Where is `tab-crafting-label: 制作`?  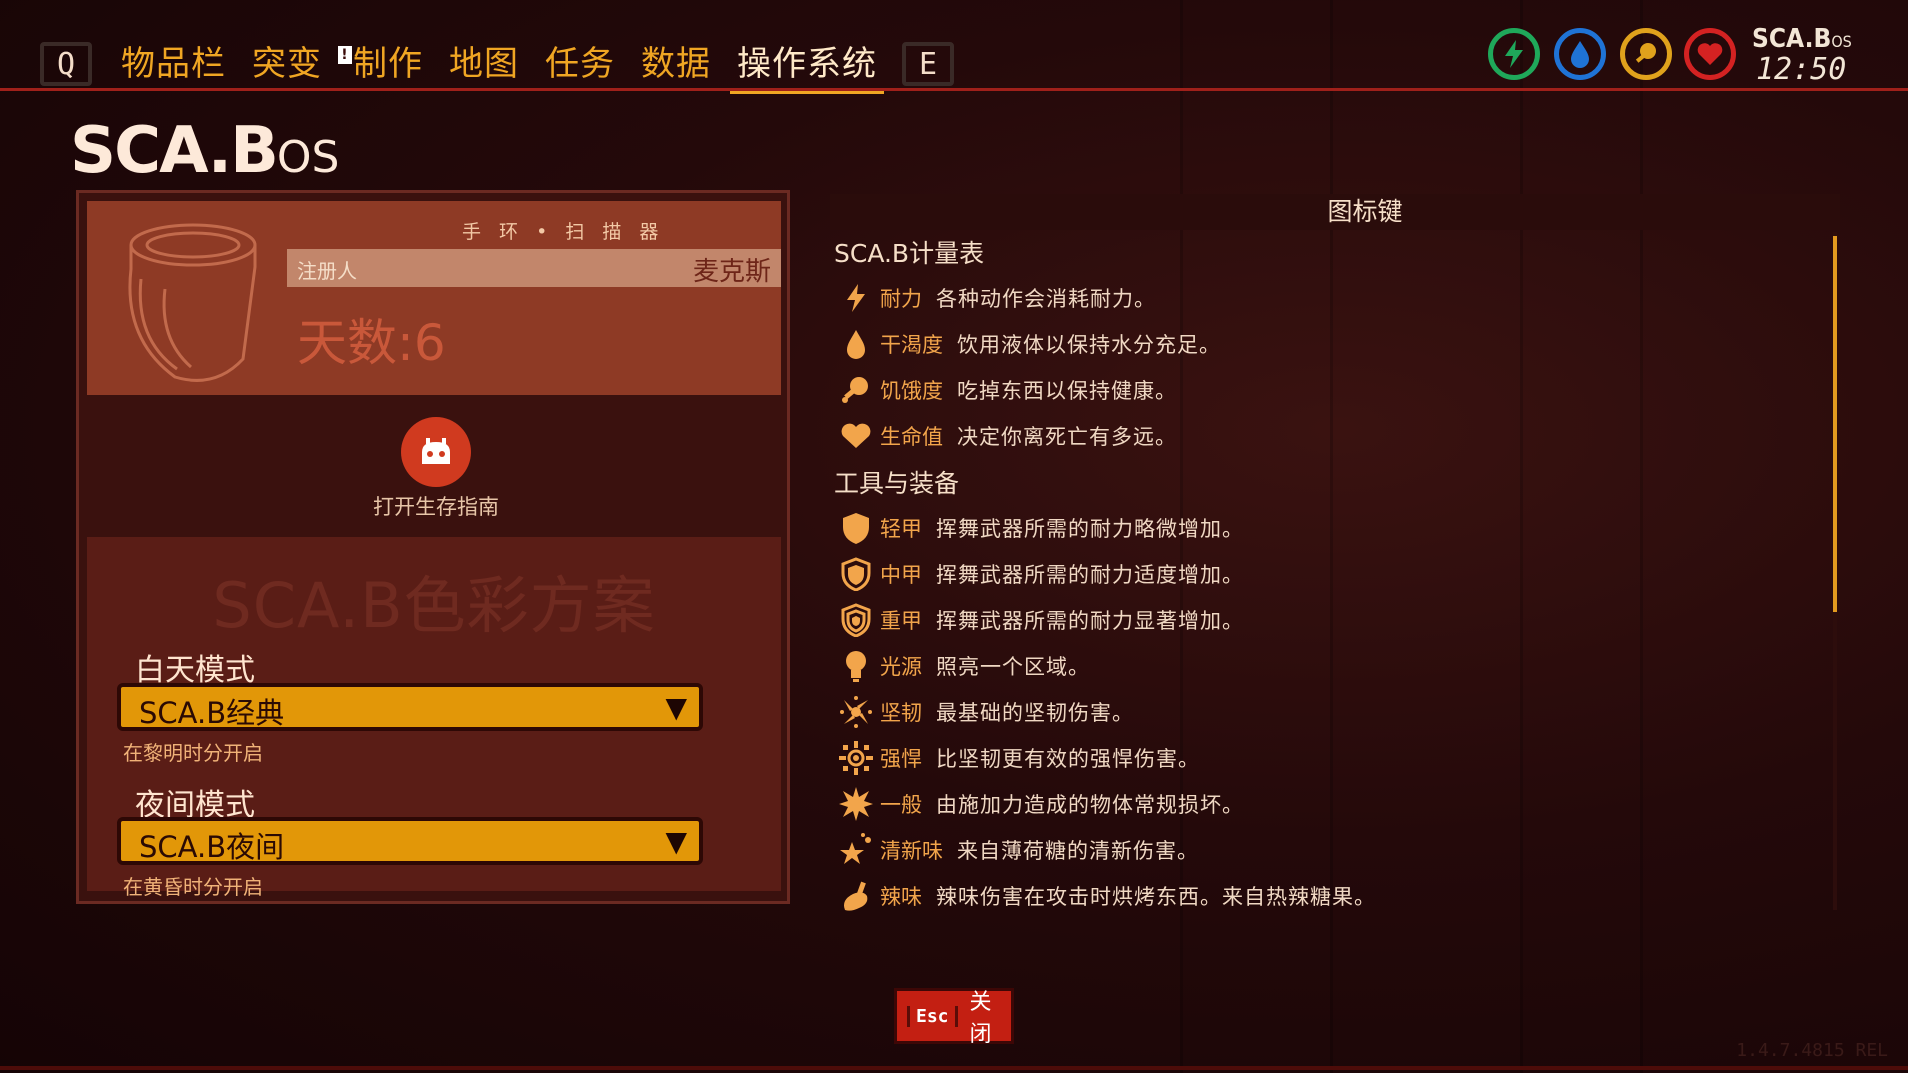 tab-crafting-label: 制作 is located at coordinates (388, 64).